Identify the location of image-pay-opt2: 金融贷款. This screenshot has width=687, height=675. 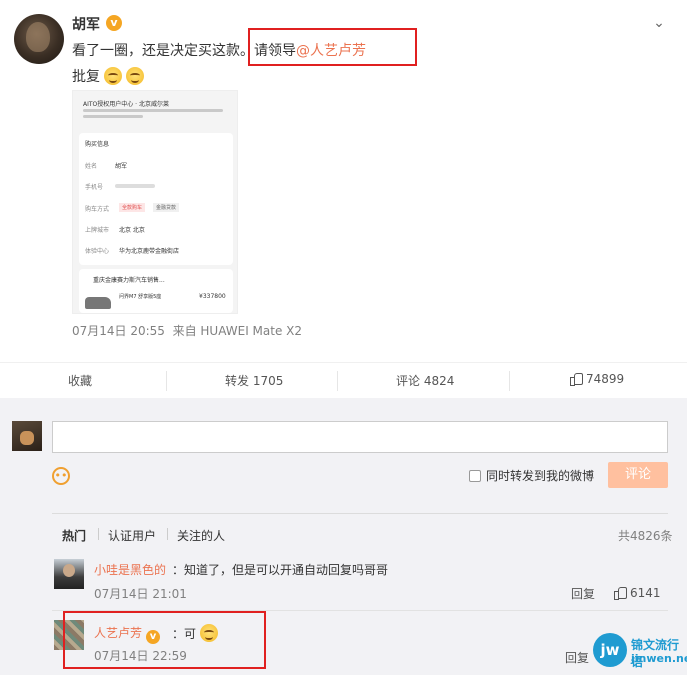
(166, 207).